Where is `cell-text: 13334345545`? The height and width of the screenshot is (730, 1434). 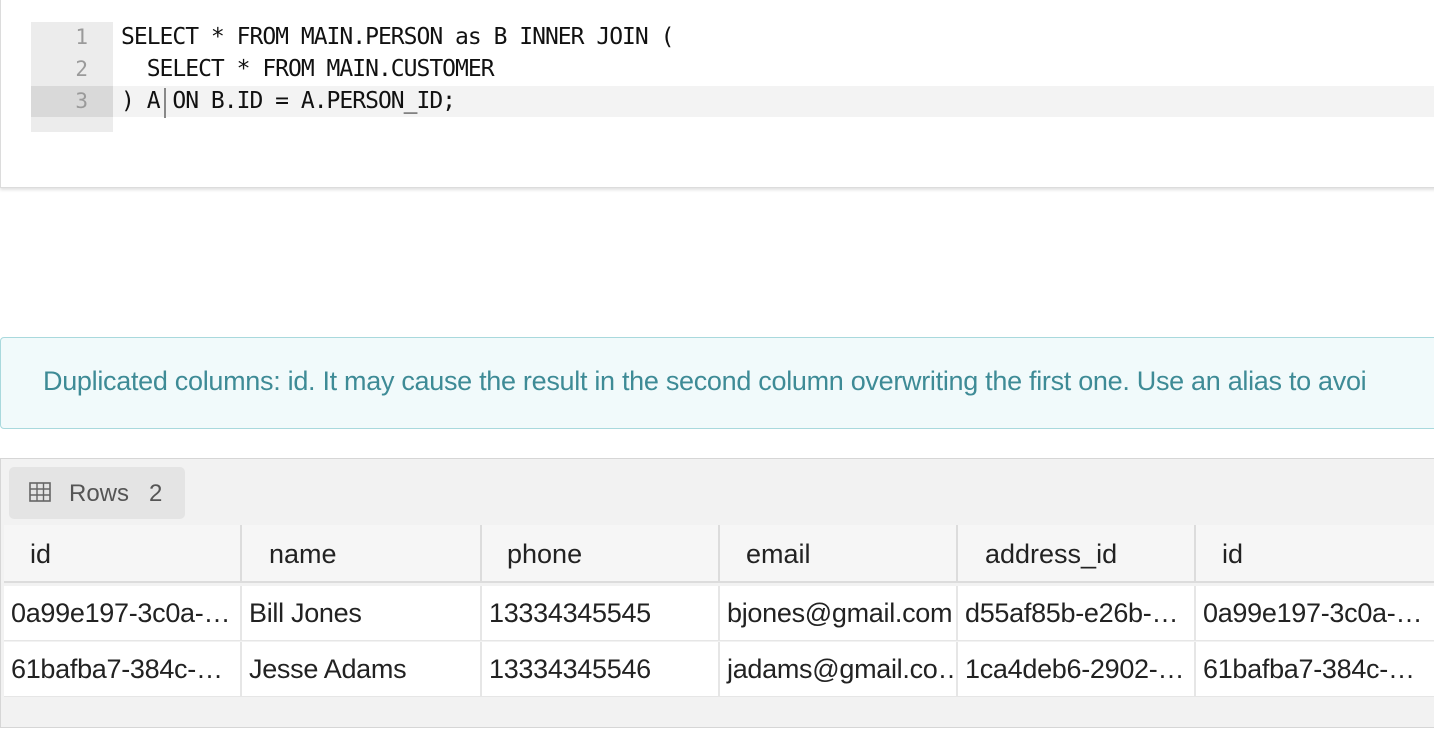
cell-text: 13334345545 is located at coordinates (570, 613).